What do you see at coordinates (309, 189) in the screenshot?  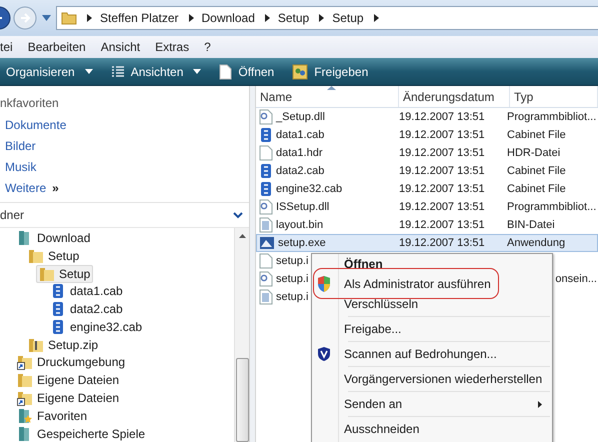 I see `file-name: engine32.cab` at bounding box center [309, 189].